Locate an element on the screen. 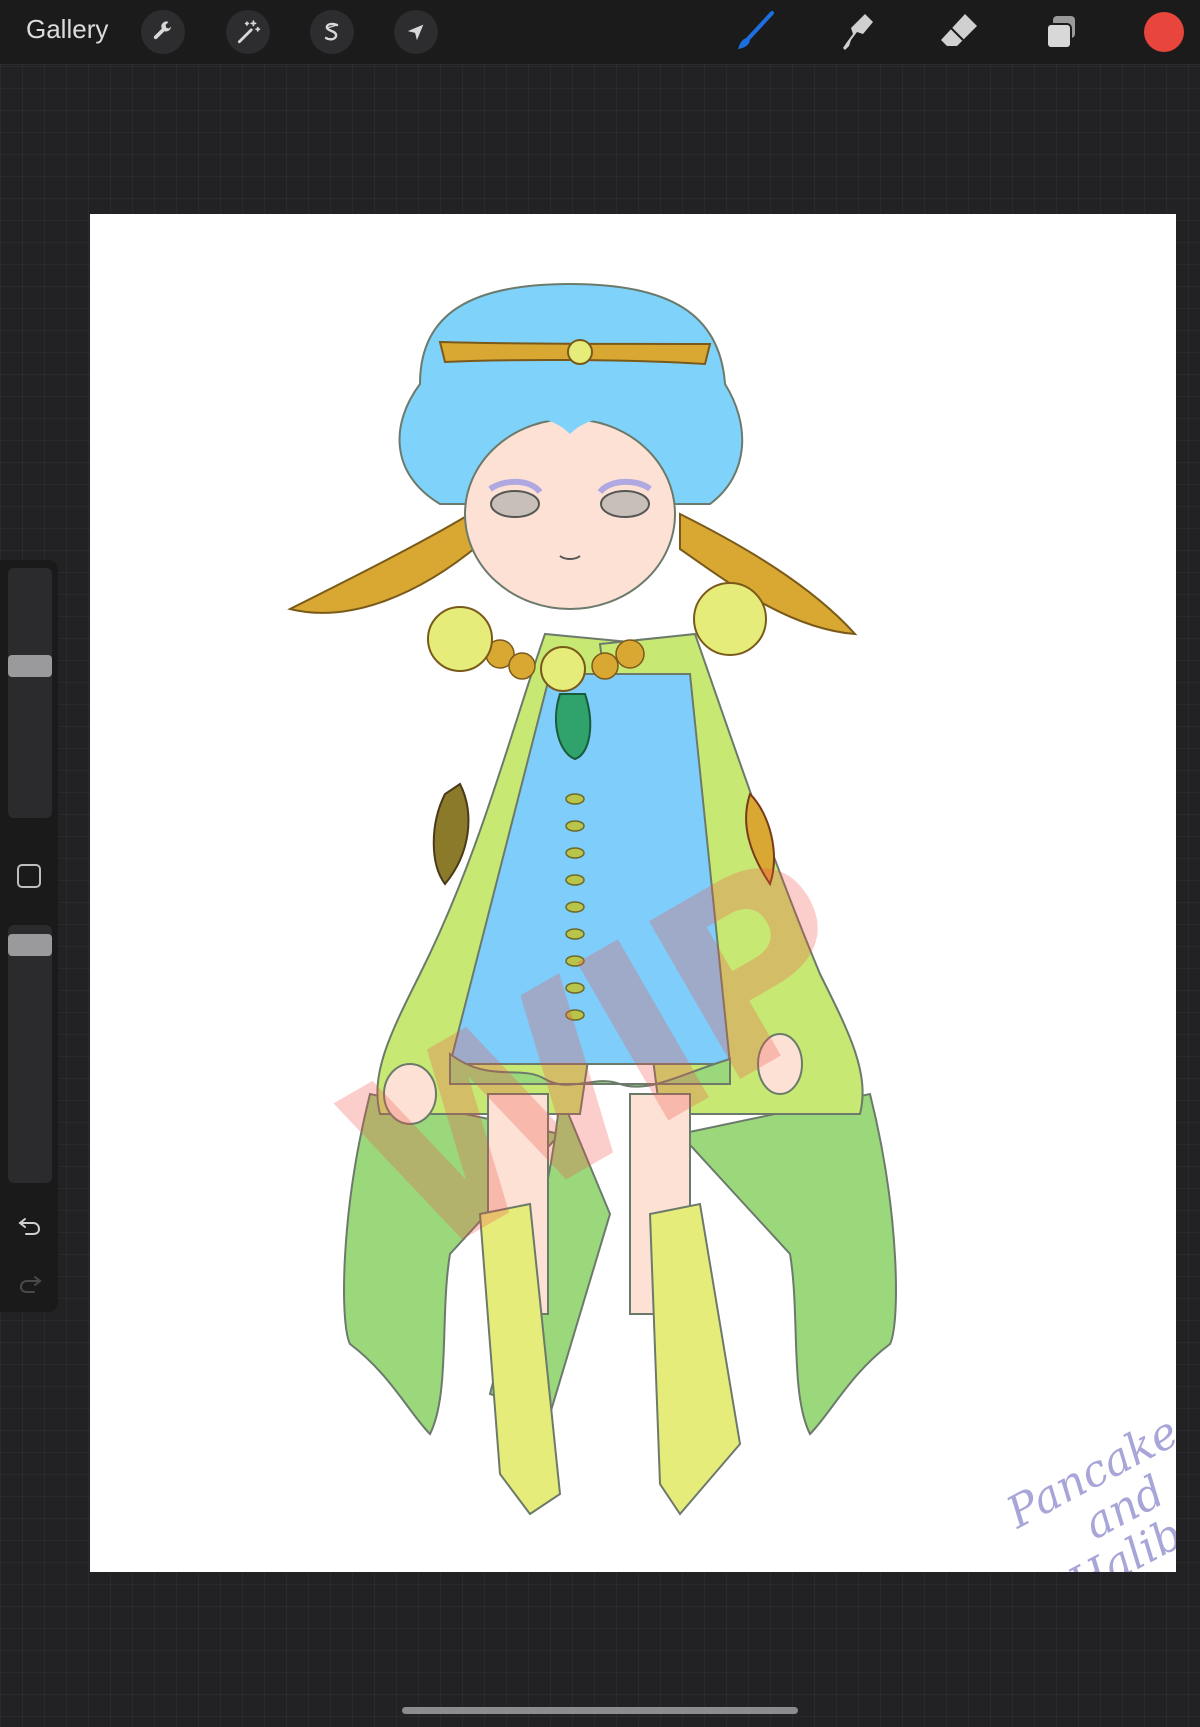  redo-icon is located at coordinates (30, 1284).